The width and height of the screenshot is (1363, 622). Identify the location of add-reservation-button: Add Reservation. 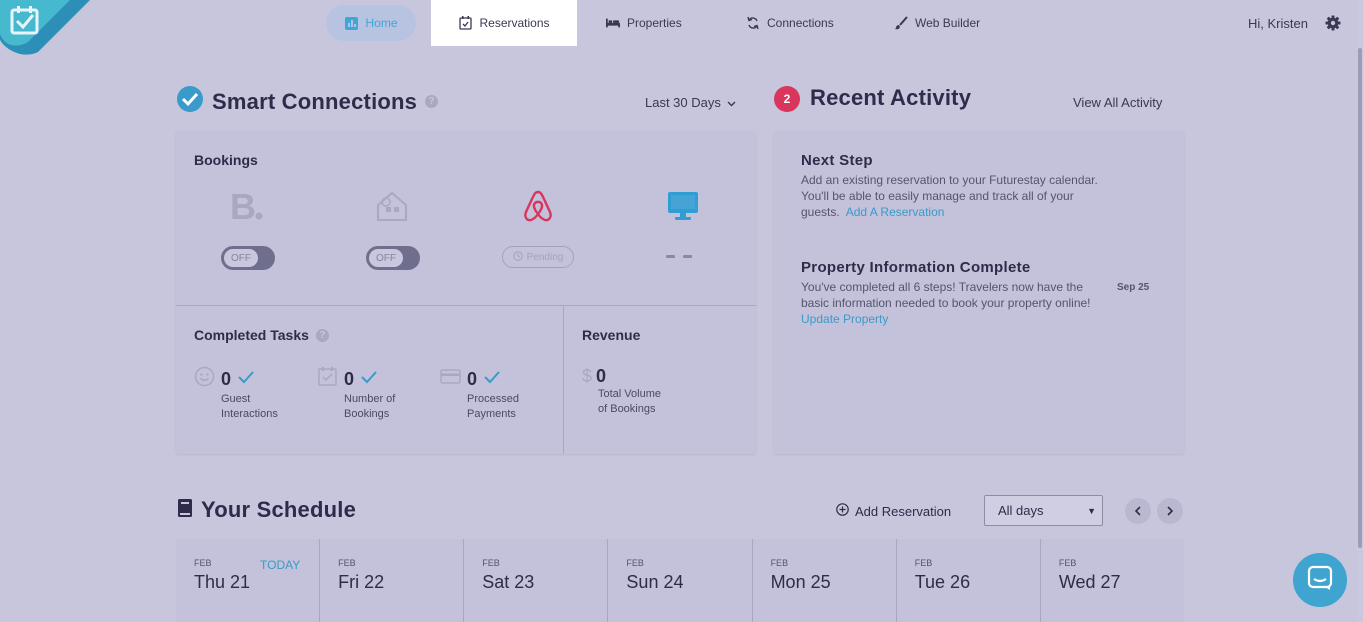
(893, 511).